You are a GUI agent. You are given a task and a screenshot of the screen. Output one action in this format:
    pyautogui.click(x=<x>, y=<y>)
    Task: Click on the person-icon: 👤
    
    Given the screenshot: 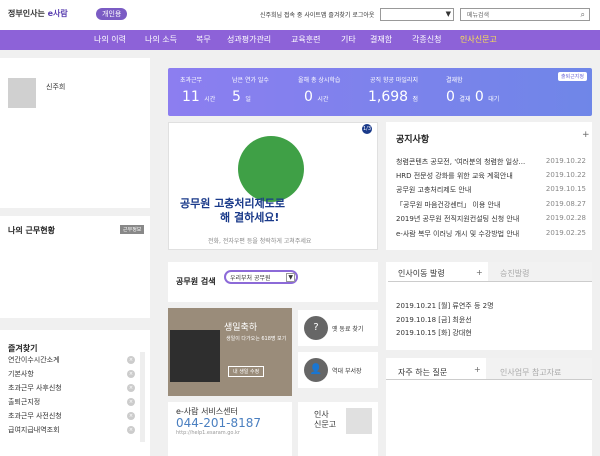 What is the action you would take?
    pyautogui.click(x=316, y=370)
    